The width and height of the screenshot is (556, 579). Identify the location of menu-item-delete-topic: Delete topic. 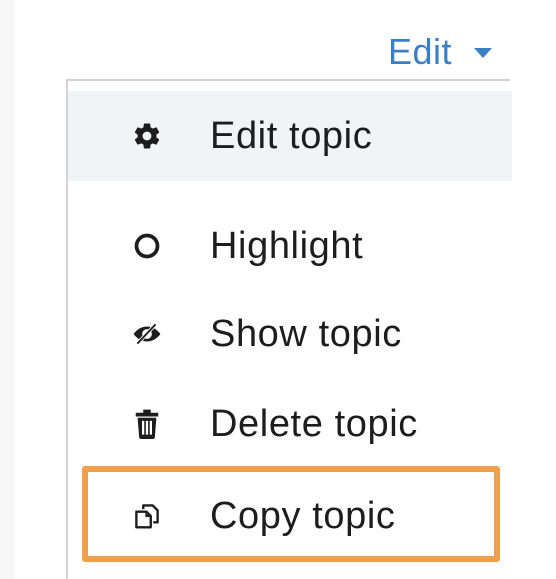
(290, 424).